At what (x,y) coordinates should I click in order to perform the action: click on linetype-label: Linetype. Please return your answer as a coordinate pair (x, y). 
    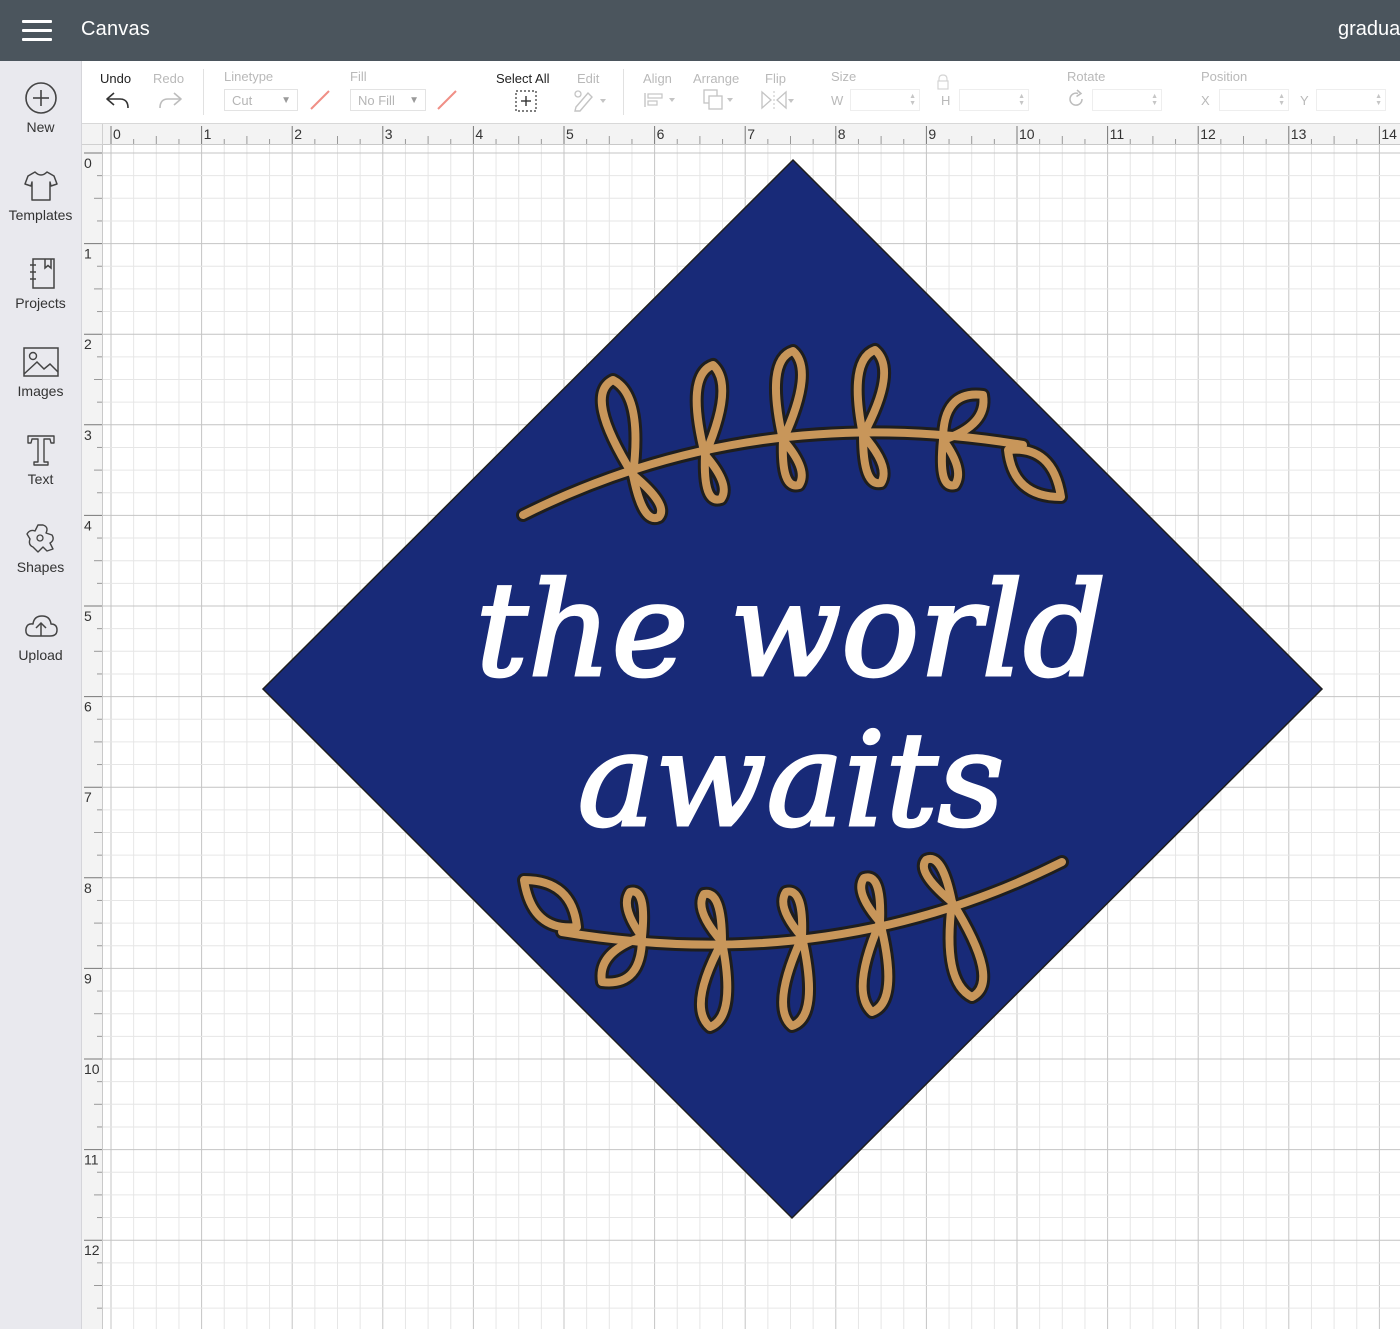
    Looking at the image, I should click on (249, 76).